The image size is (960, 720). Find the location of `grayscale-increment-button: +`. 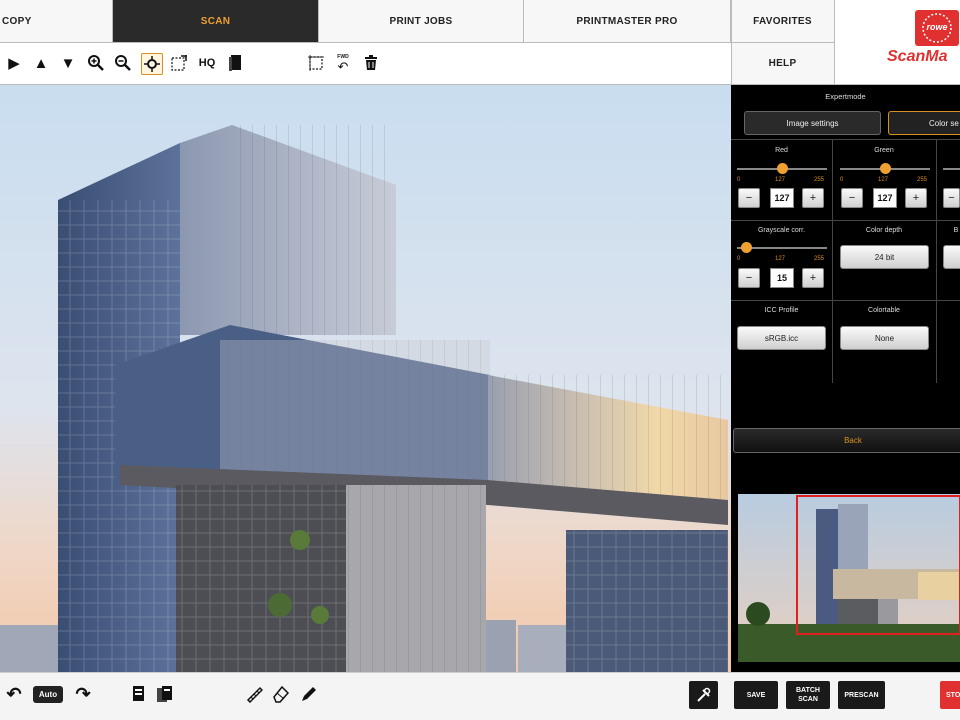

grayscale-increment-button: + is located at coordinates (813, 278).